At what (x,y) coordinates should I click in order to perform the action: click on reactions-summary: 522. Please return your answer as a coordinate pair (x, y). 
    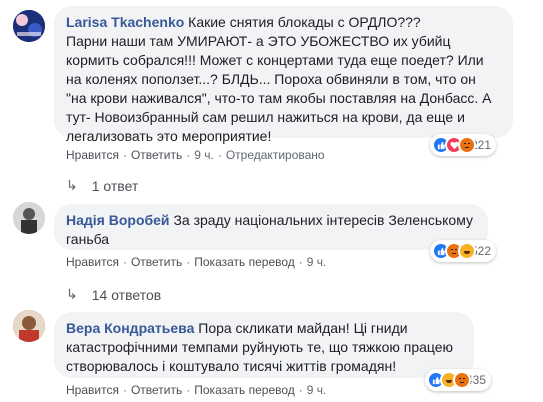
    Looking at the image, I should click on (463, 251).